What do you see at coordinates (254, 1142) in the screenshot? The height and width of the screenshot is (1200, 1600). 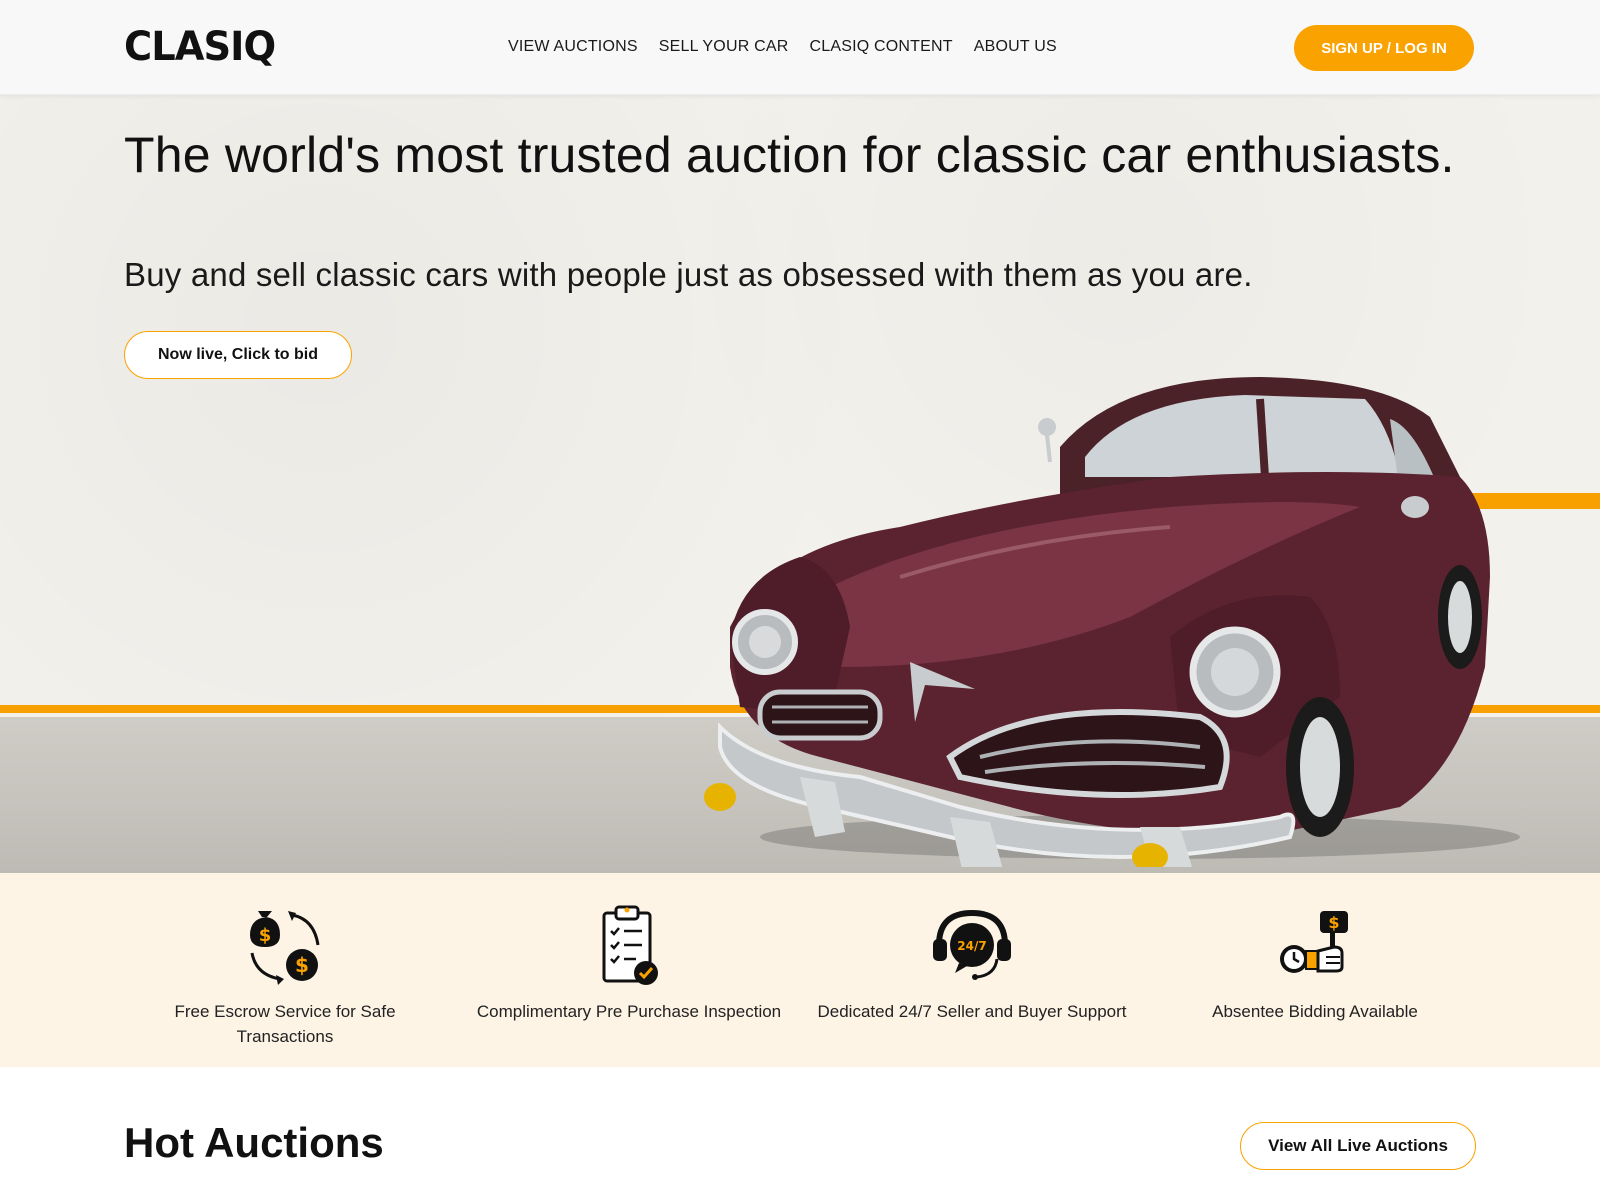 I see `hot-auctions-title: Hot Auctions` at bounding box center [254, 1142].